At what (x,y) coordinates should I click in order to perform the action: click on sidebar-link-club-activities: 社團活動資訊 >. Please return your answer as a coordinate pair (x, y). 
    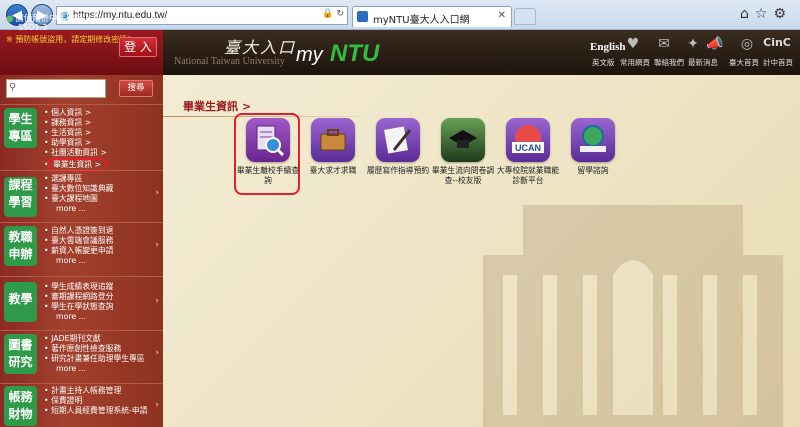
    Looking at the image, I should click on (100, 153).